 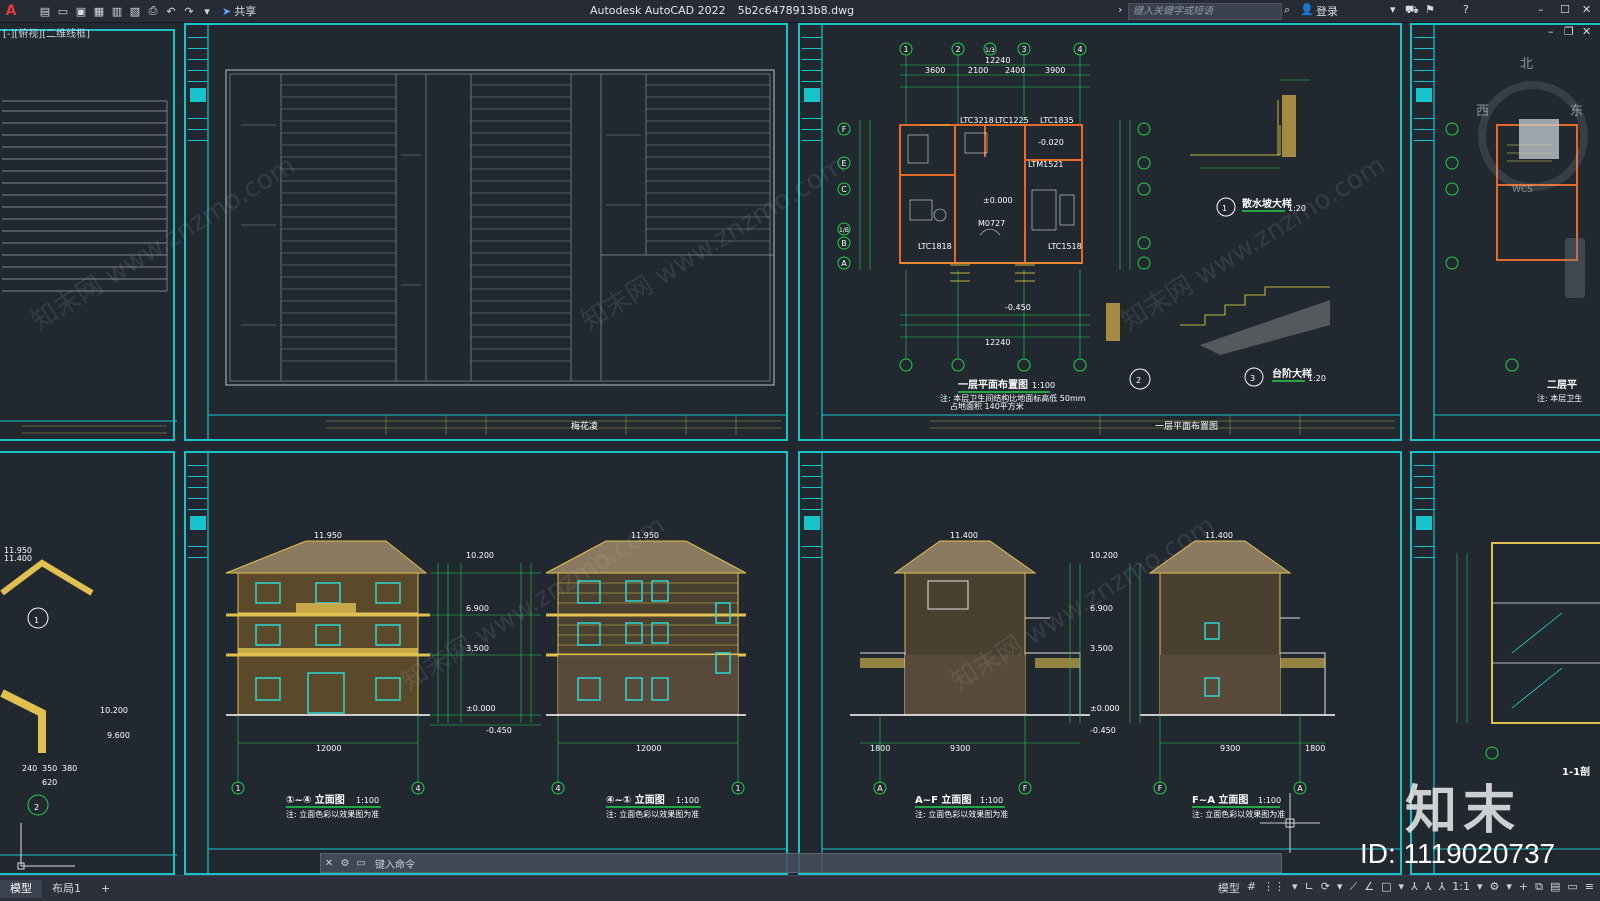 I want to click on annotation-autoscale-icon: ⅄, so click(x=1428, y=888).